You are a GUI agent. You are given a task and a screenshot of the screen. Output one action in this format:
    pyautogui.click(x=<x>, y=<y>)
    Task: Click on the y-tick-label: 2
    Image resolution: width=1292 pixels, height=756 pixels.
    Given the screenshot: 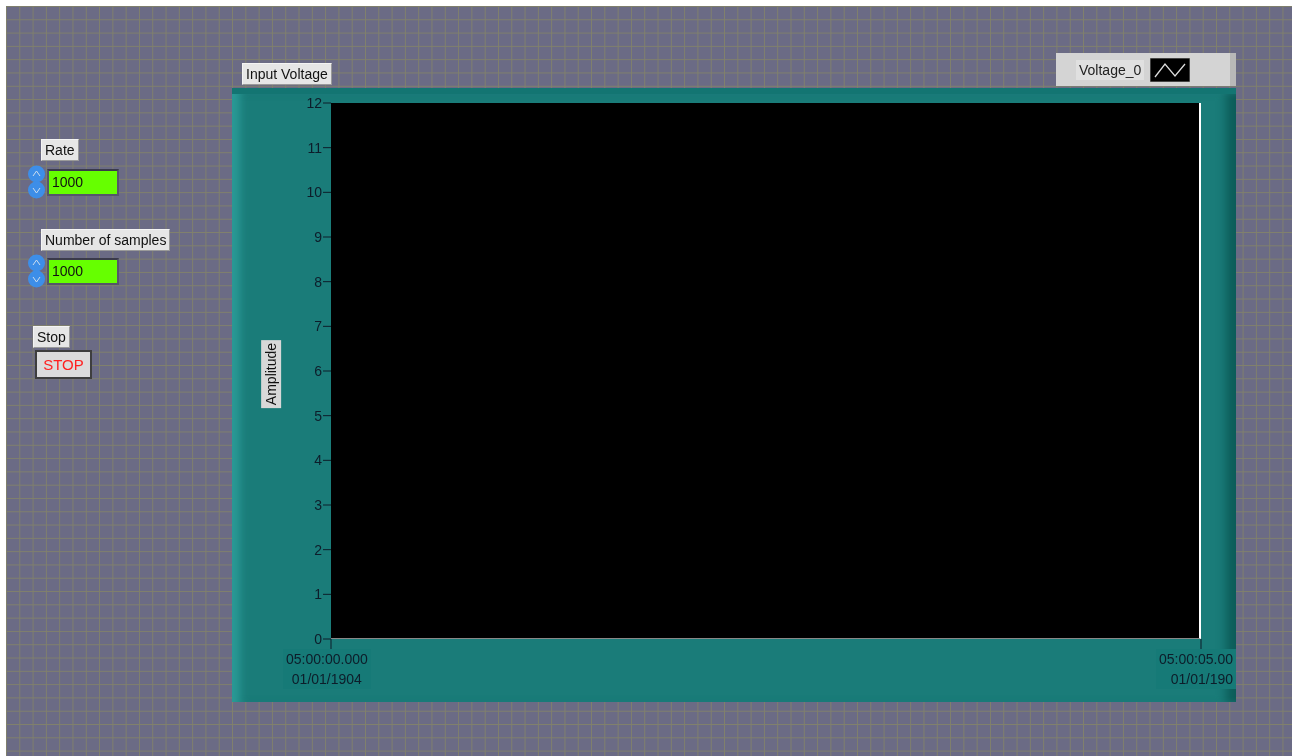 What is the action you would take?
    pyautogui.click(x=318, y=549)
    